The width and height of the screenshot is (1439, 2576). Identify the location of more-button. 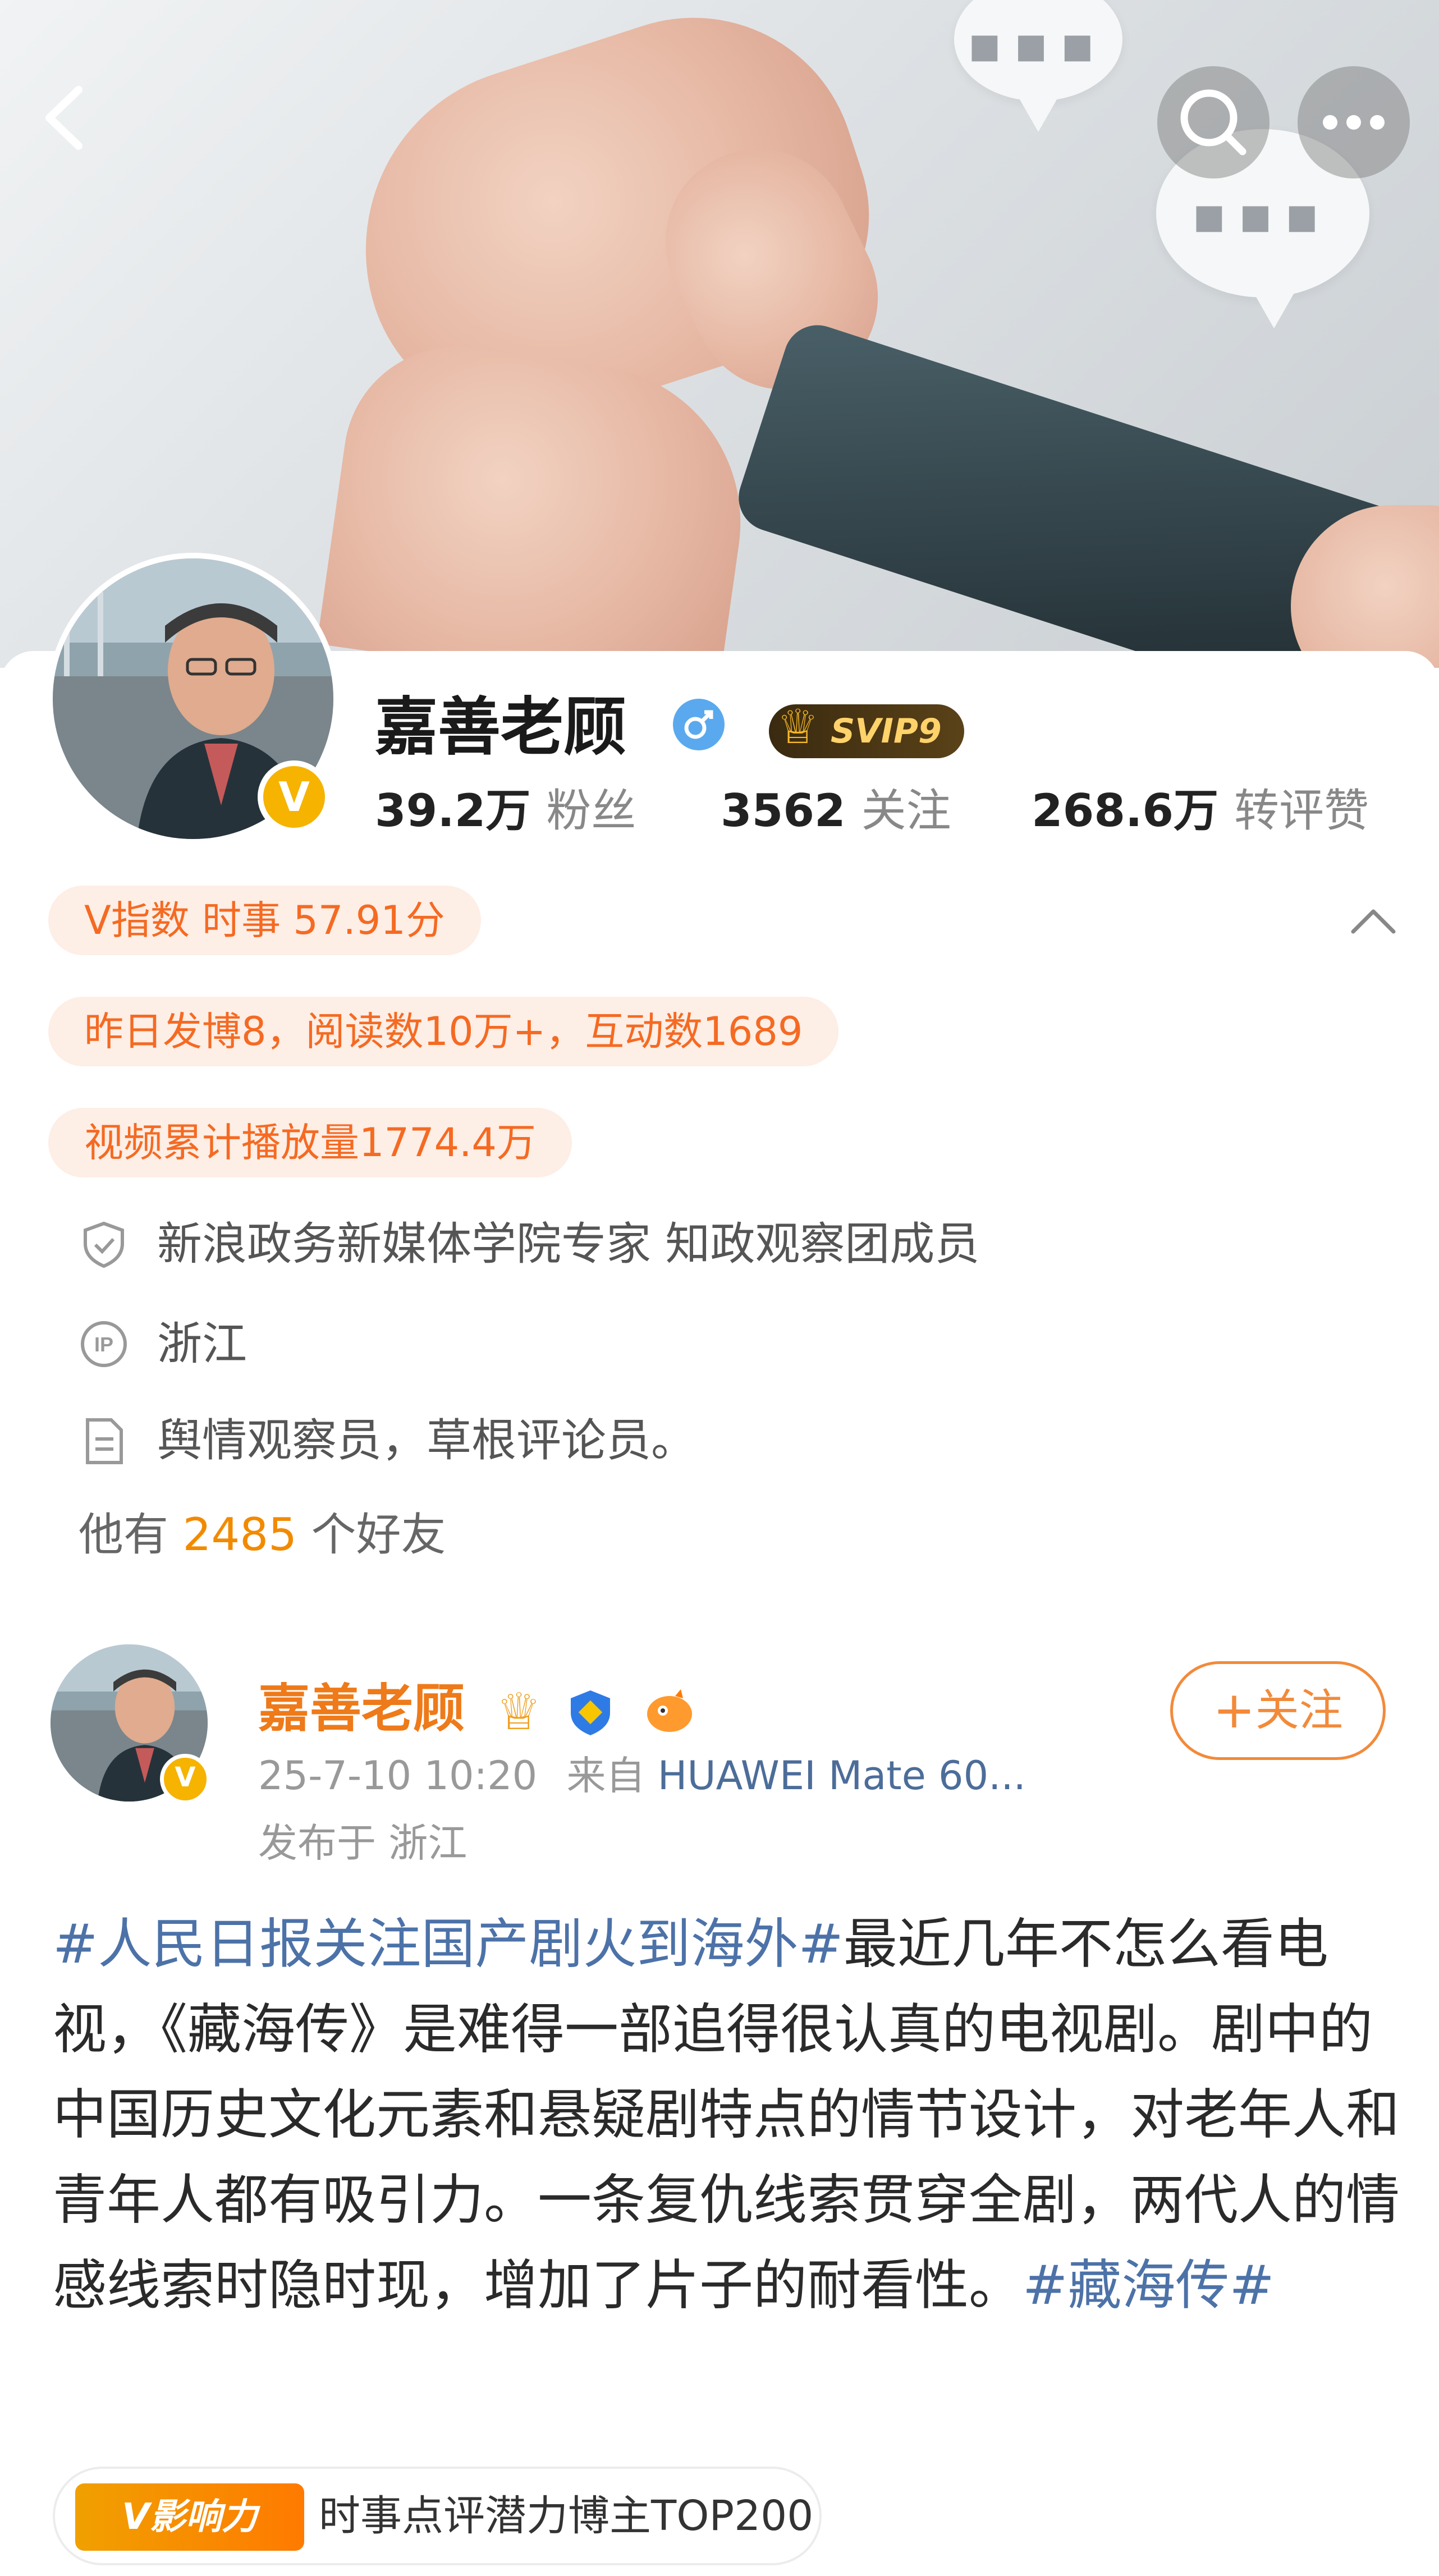
(1354, 122).